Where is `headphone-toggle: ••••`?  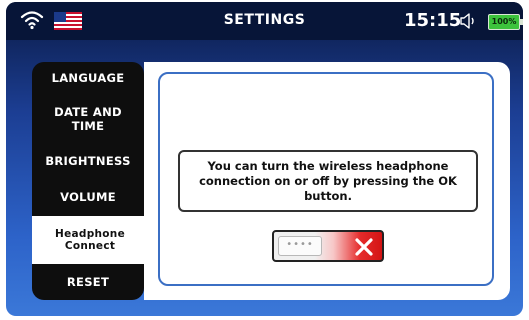
headphone-toggle: •••• is located at coordinates (328, 246).